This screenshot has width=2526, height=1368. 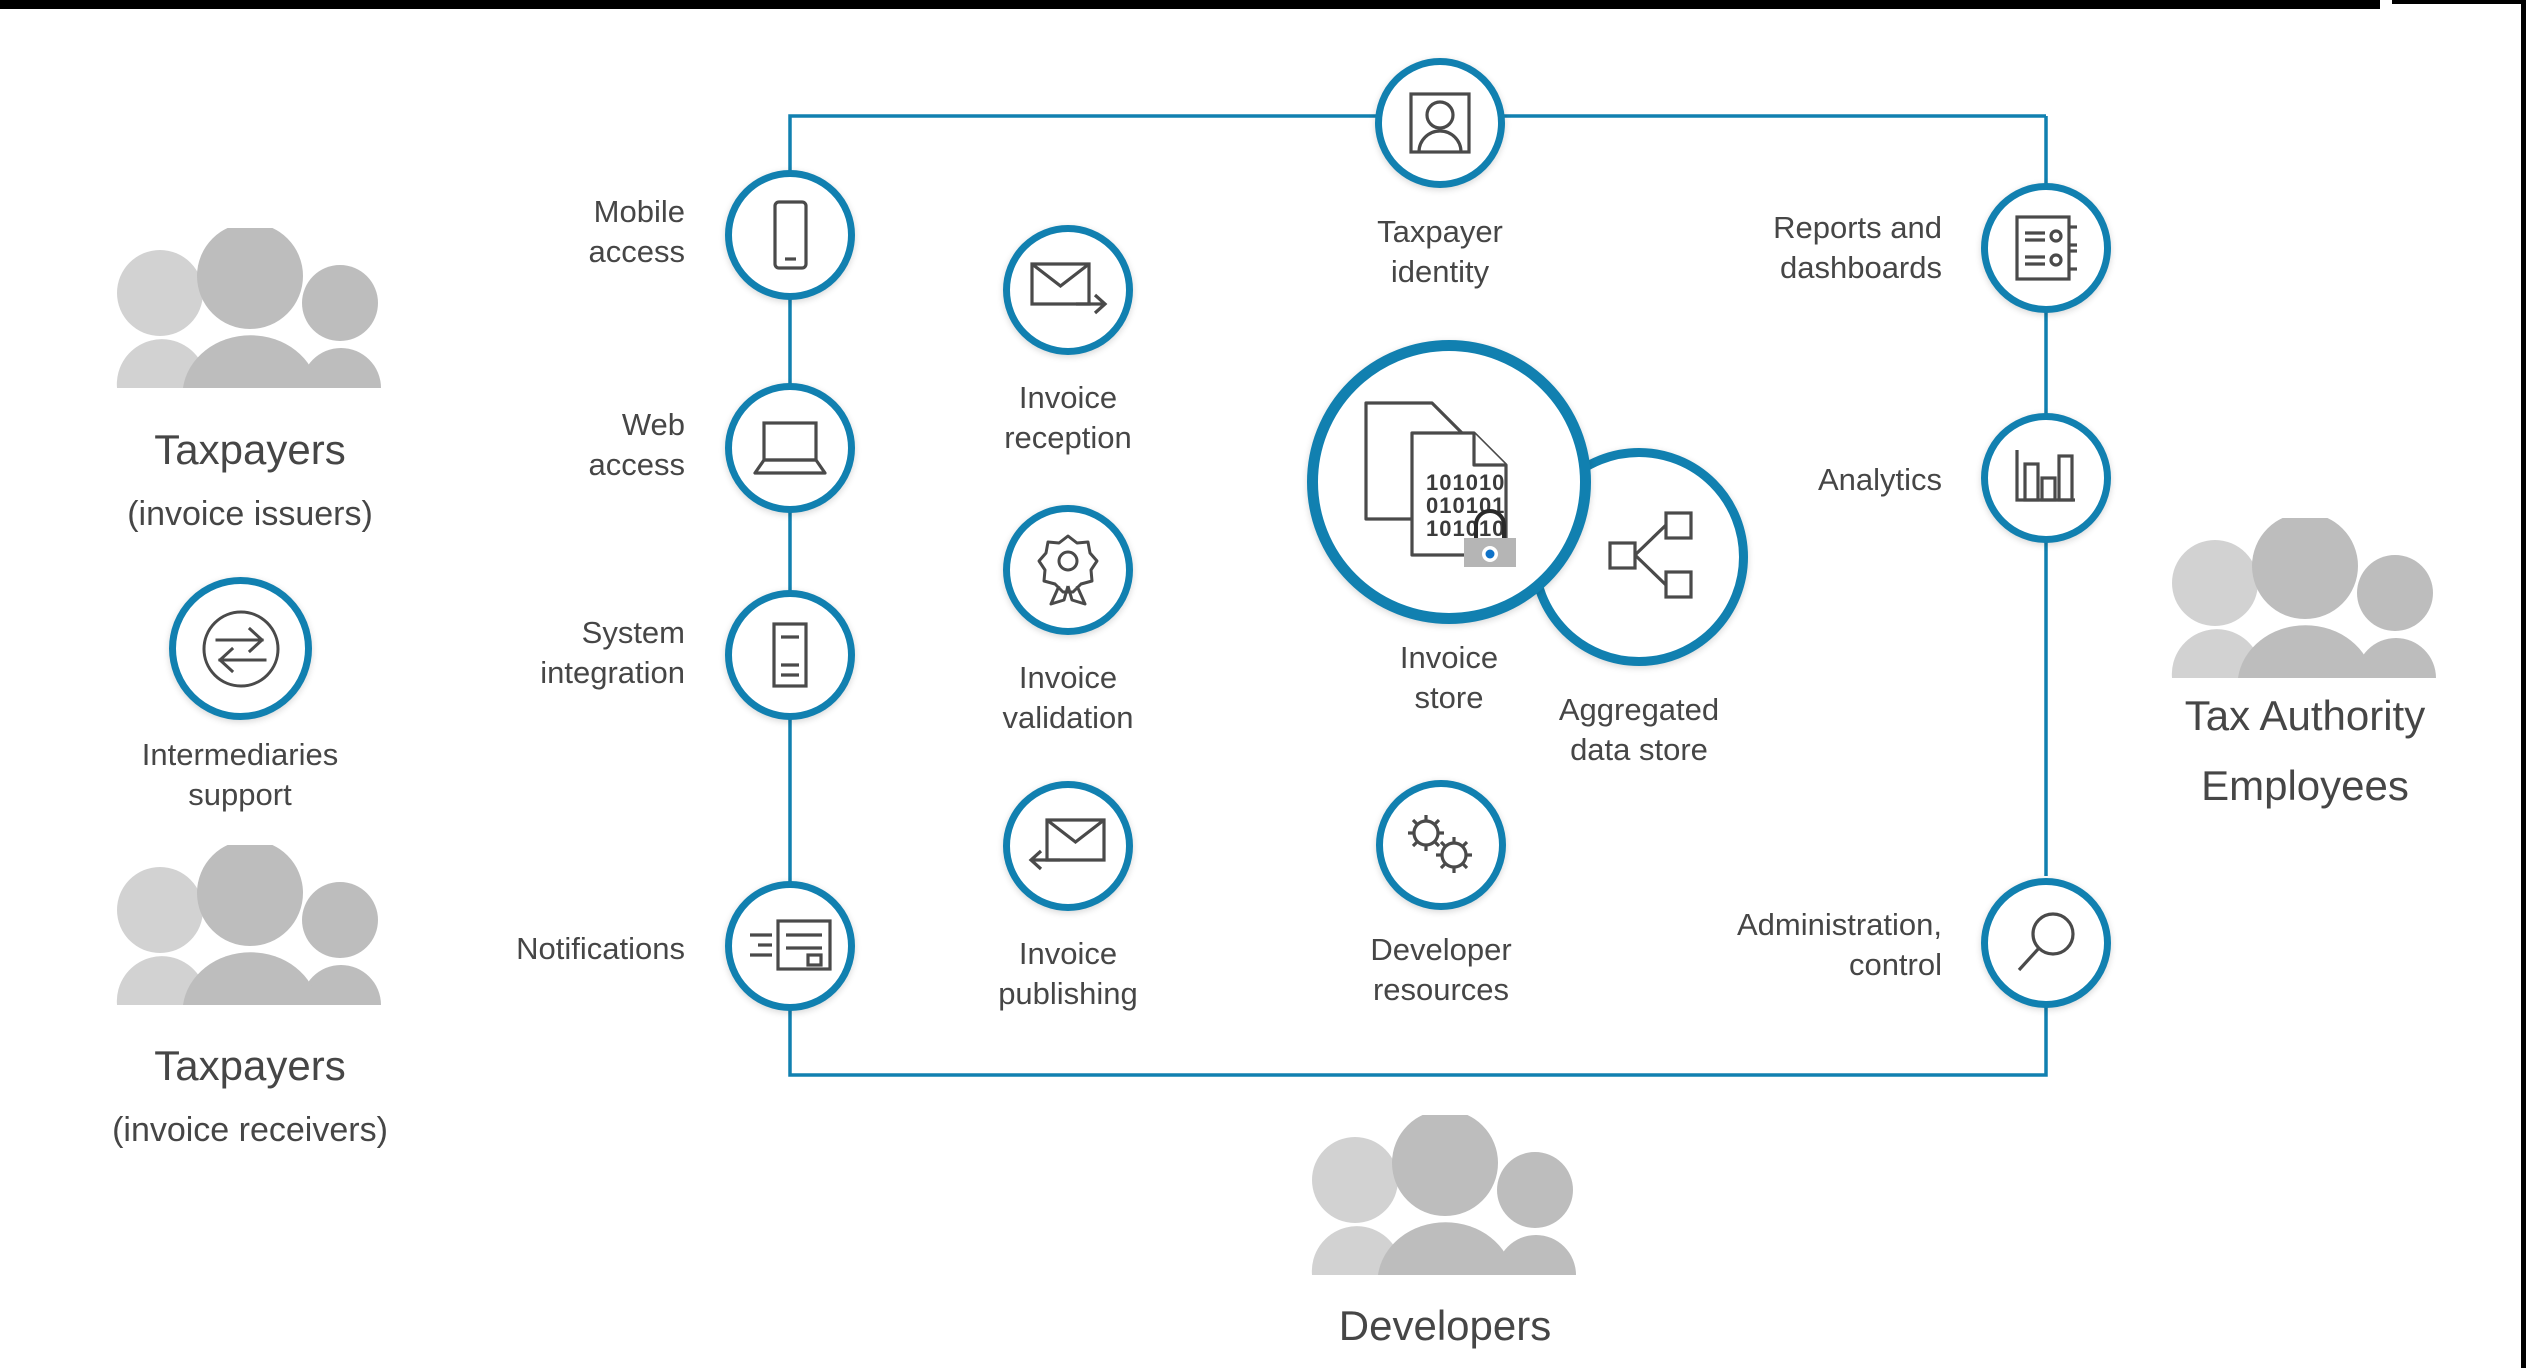 I want to click on mobile-phone-icon, so click(x=790, y=235).